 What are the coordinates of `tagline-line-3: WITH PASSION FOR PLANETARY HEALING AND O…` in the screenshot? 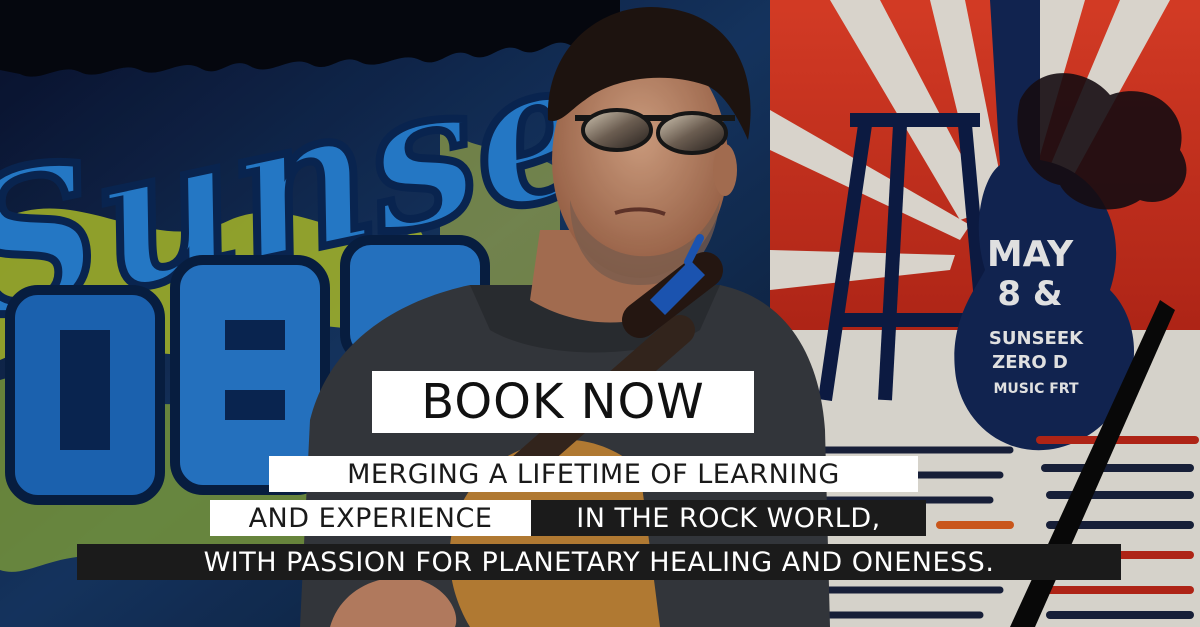 It's located at (599, 562).